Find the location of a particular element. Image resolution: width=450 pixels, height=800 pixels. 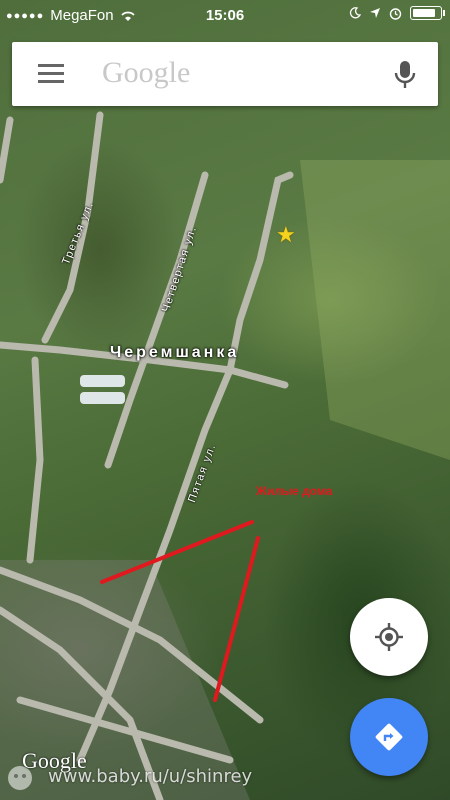

menu-icon is located at coordinates (51, 74).